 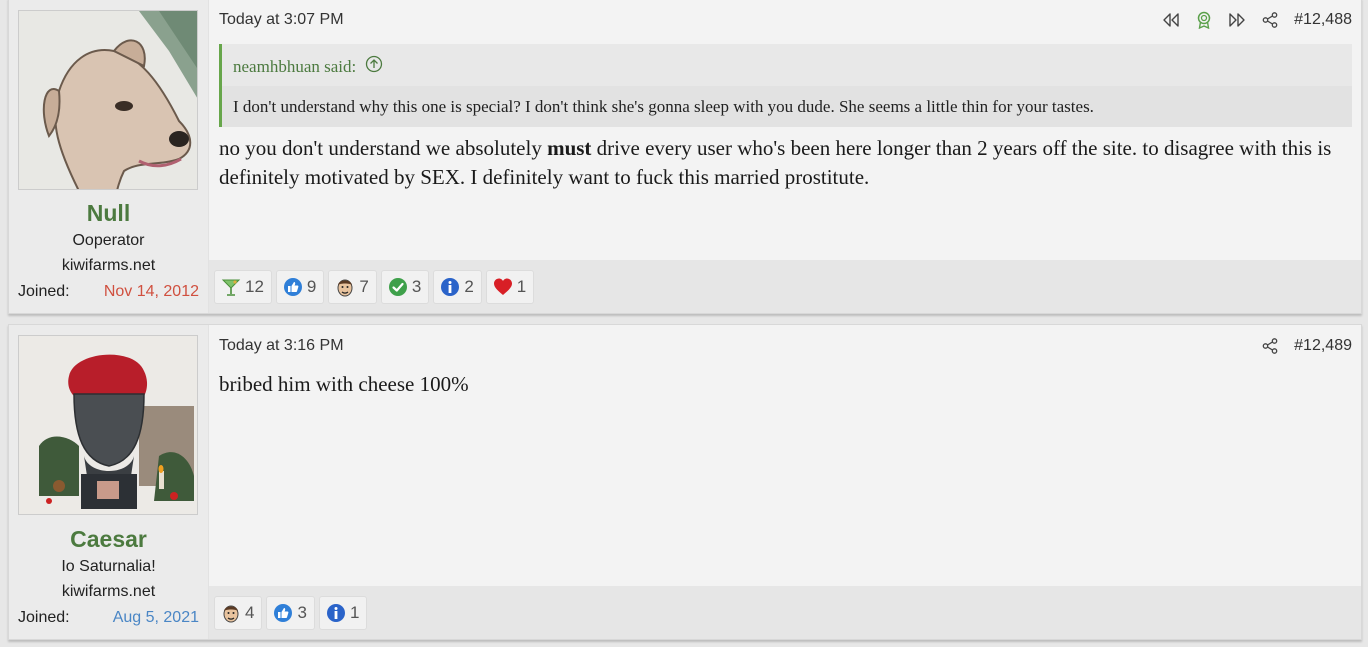 I want to click on post-actions: #12,488, so click(x=1257, y=20).